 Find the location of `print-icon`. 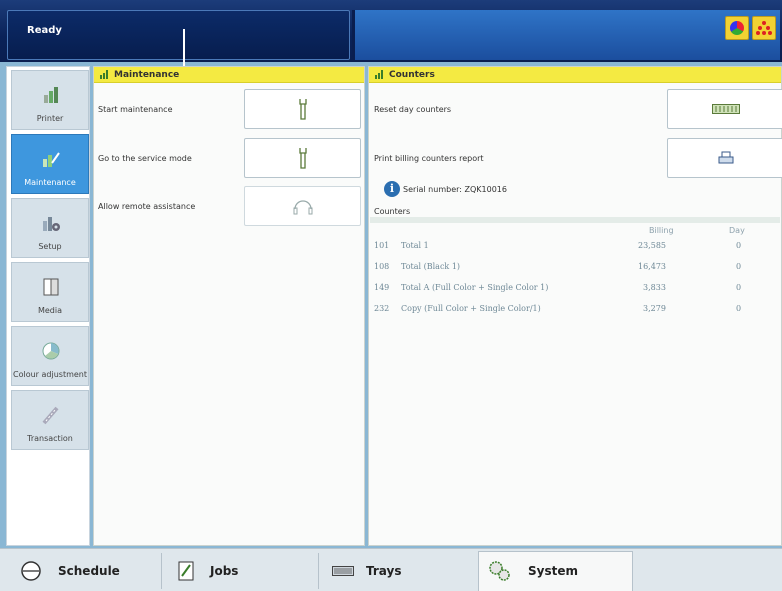

print-icon is located at coordinates (725, 157).